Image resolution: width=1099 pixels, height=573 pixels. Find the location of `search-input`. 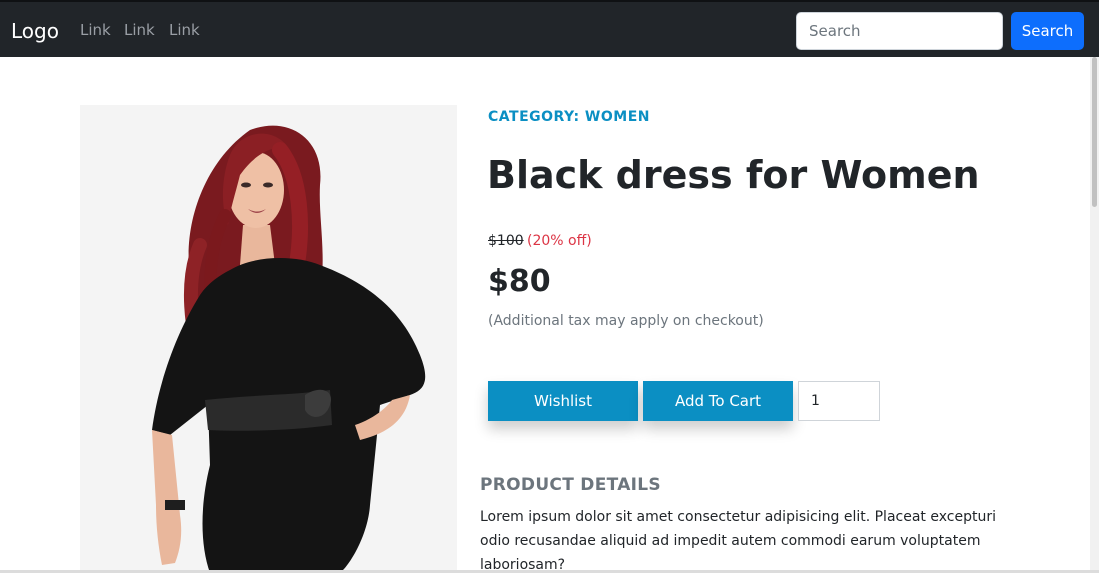

search-input is located at coordinates (899, 31).